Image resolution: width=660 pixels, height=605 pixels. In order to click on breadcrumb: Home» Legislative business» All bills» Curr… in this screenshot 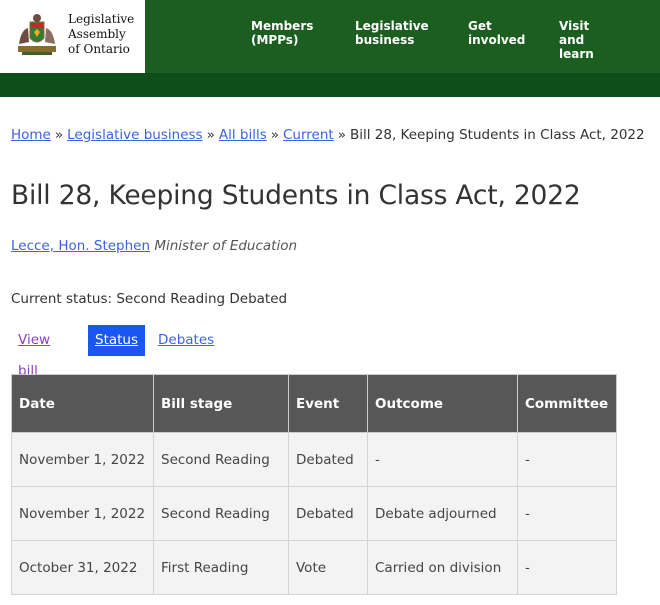, I will do `click(328, 135)`.